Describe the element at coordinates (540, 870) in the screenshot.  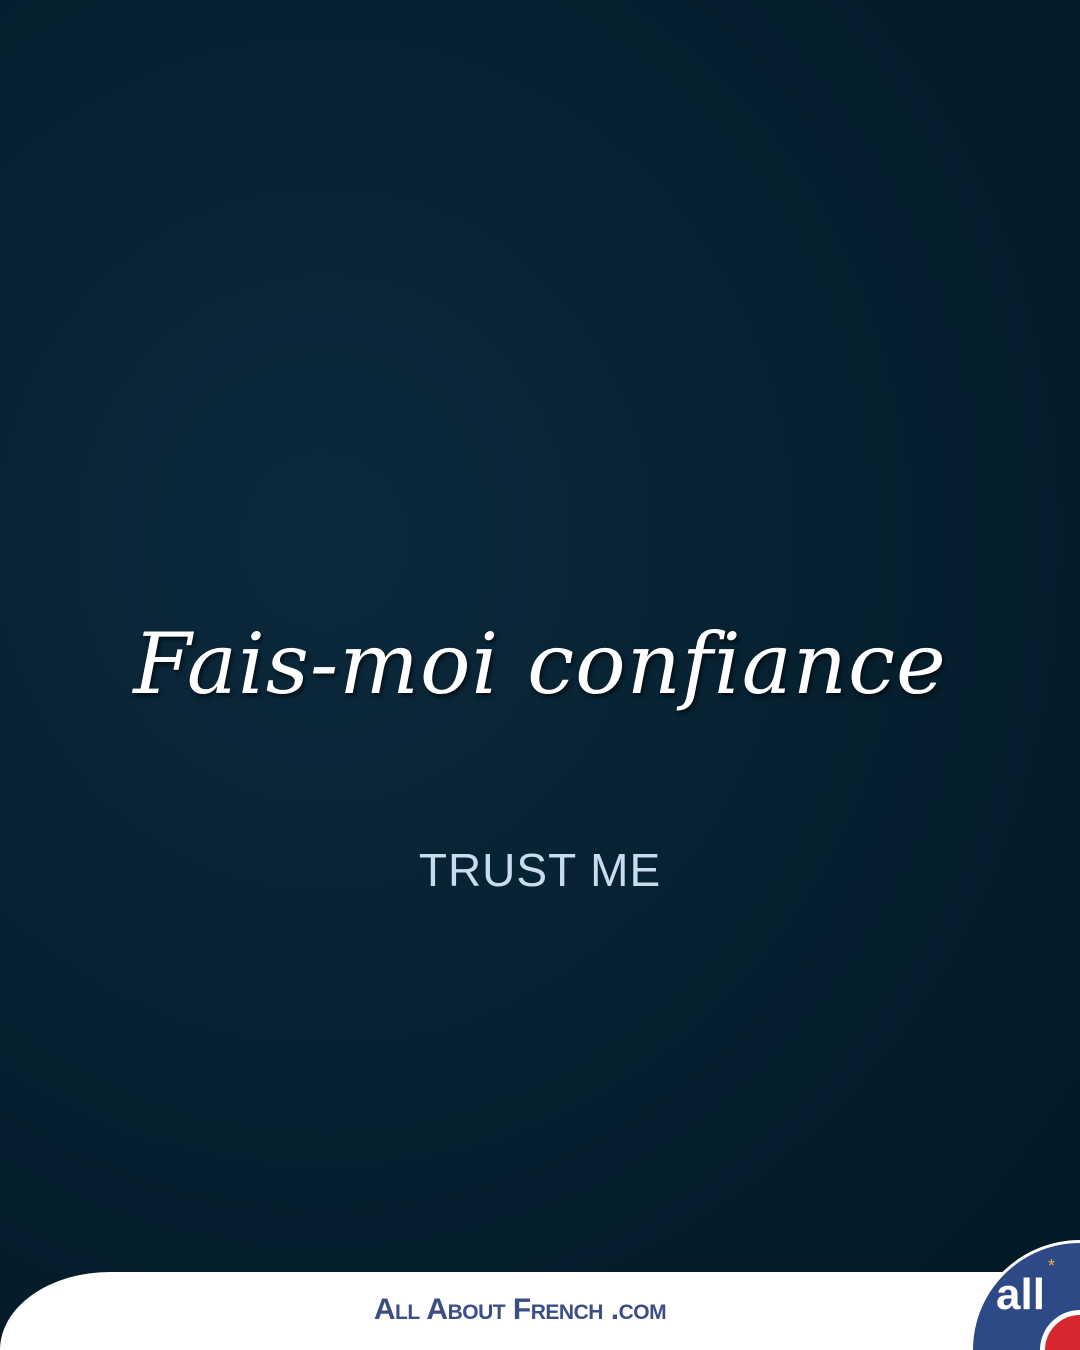
I see `english-translation: TRUST ME` at that location.